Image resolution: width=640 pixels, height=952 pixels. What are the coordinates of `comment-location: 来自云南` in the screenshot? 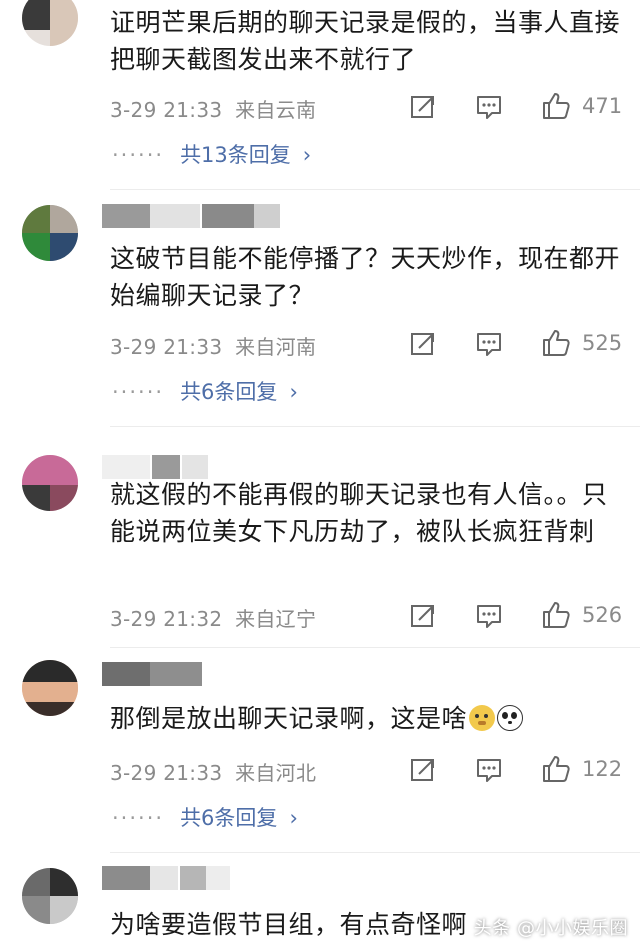 It's located at (276, 110).